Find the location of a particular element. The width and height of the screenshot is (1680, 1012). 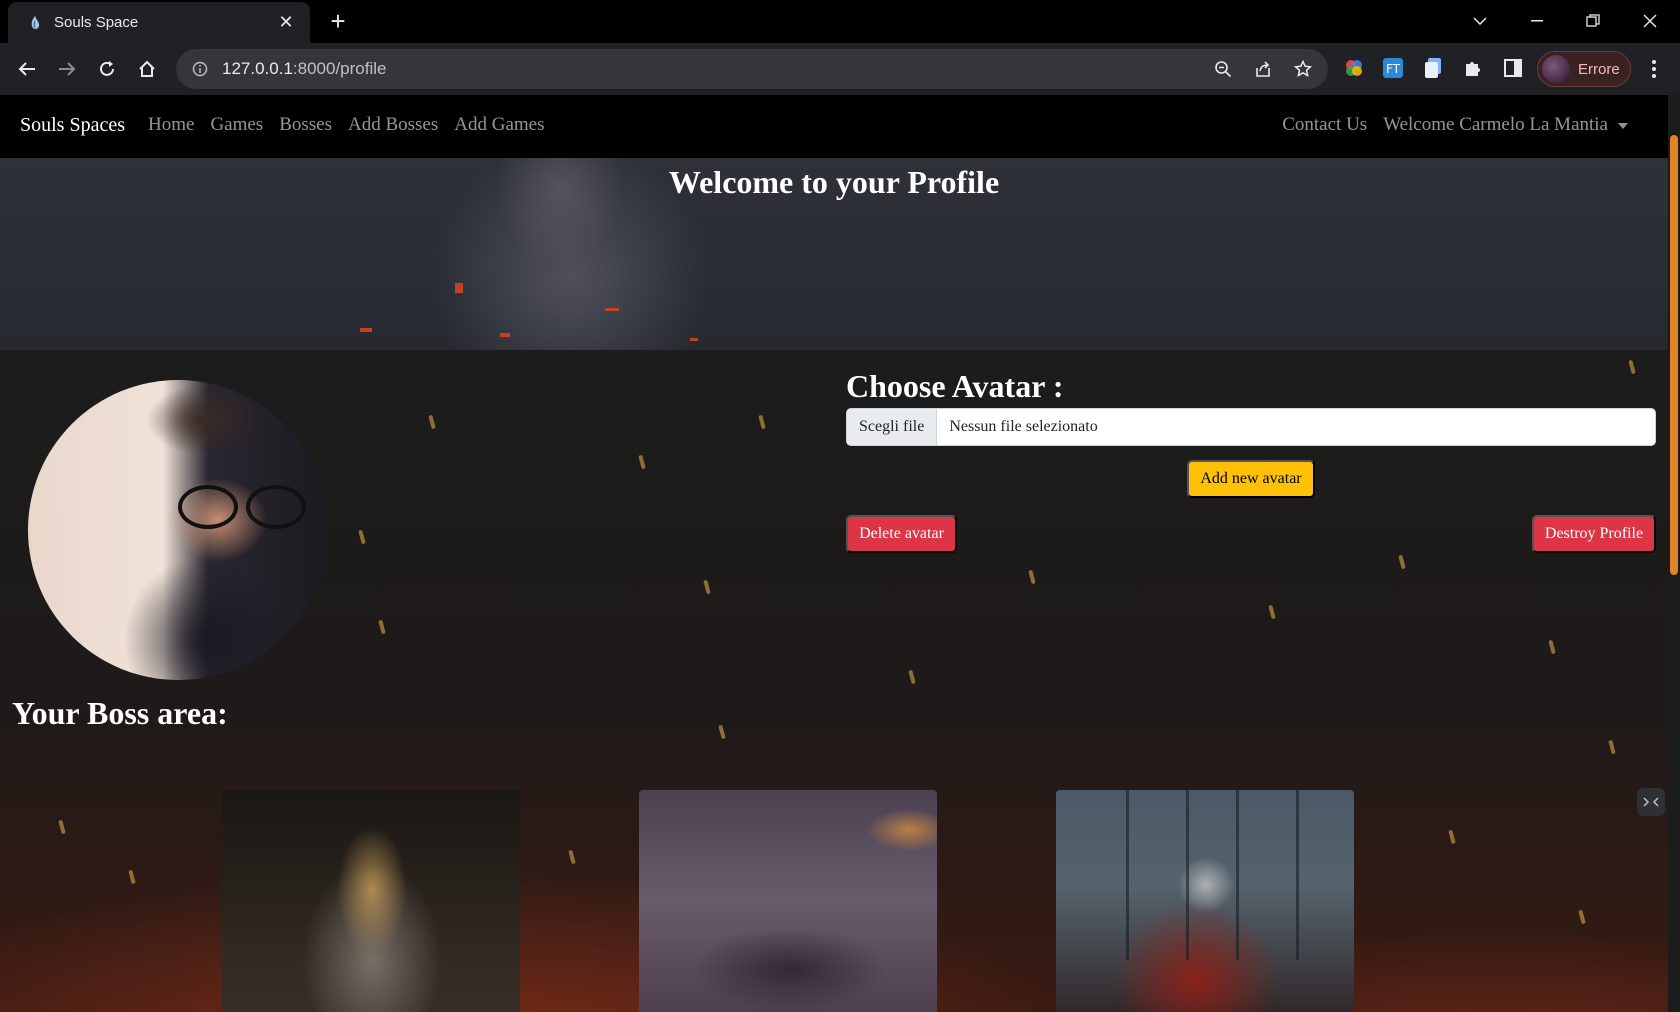

choose-avatar-title: Choose Avatar : is located at coordinates (955, 386).